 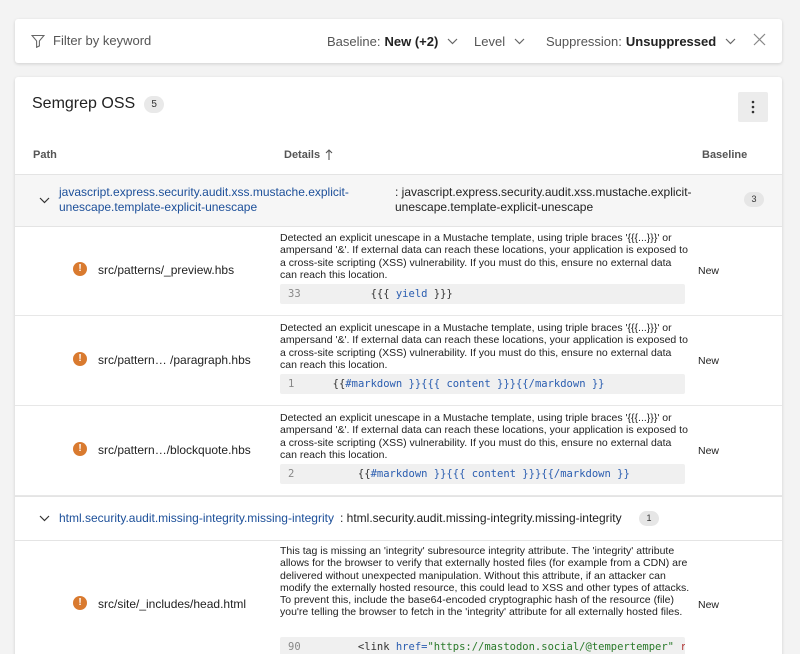 I want to click on code-keyword: yield, so click(x=411, y=294).